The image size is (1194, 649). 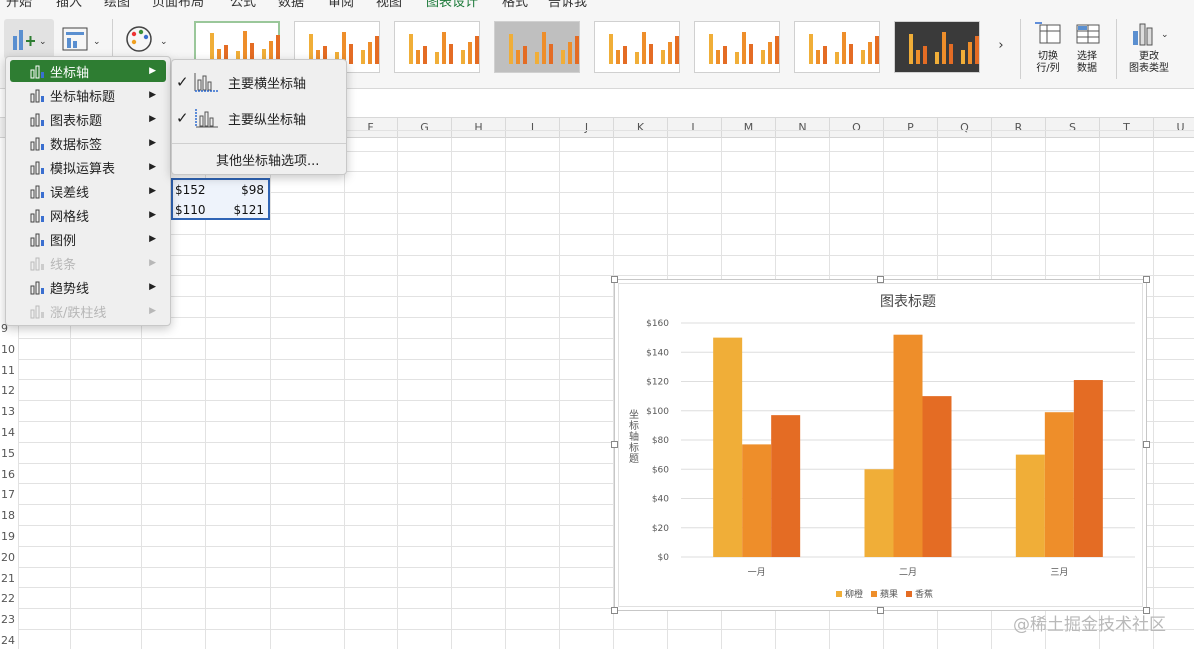 What do you see at coordinates (9, 349) in the screenshot?
I see `row-header: 10` at bounding box center [9, 349].